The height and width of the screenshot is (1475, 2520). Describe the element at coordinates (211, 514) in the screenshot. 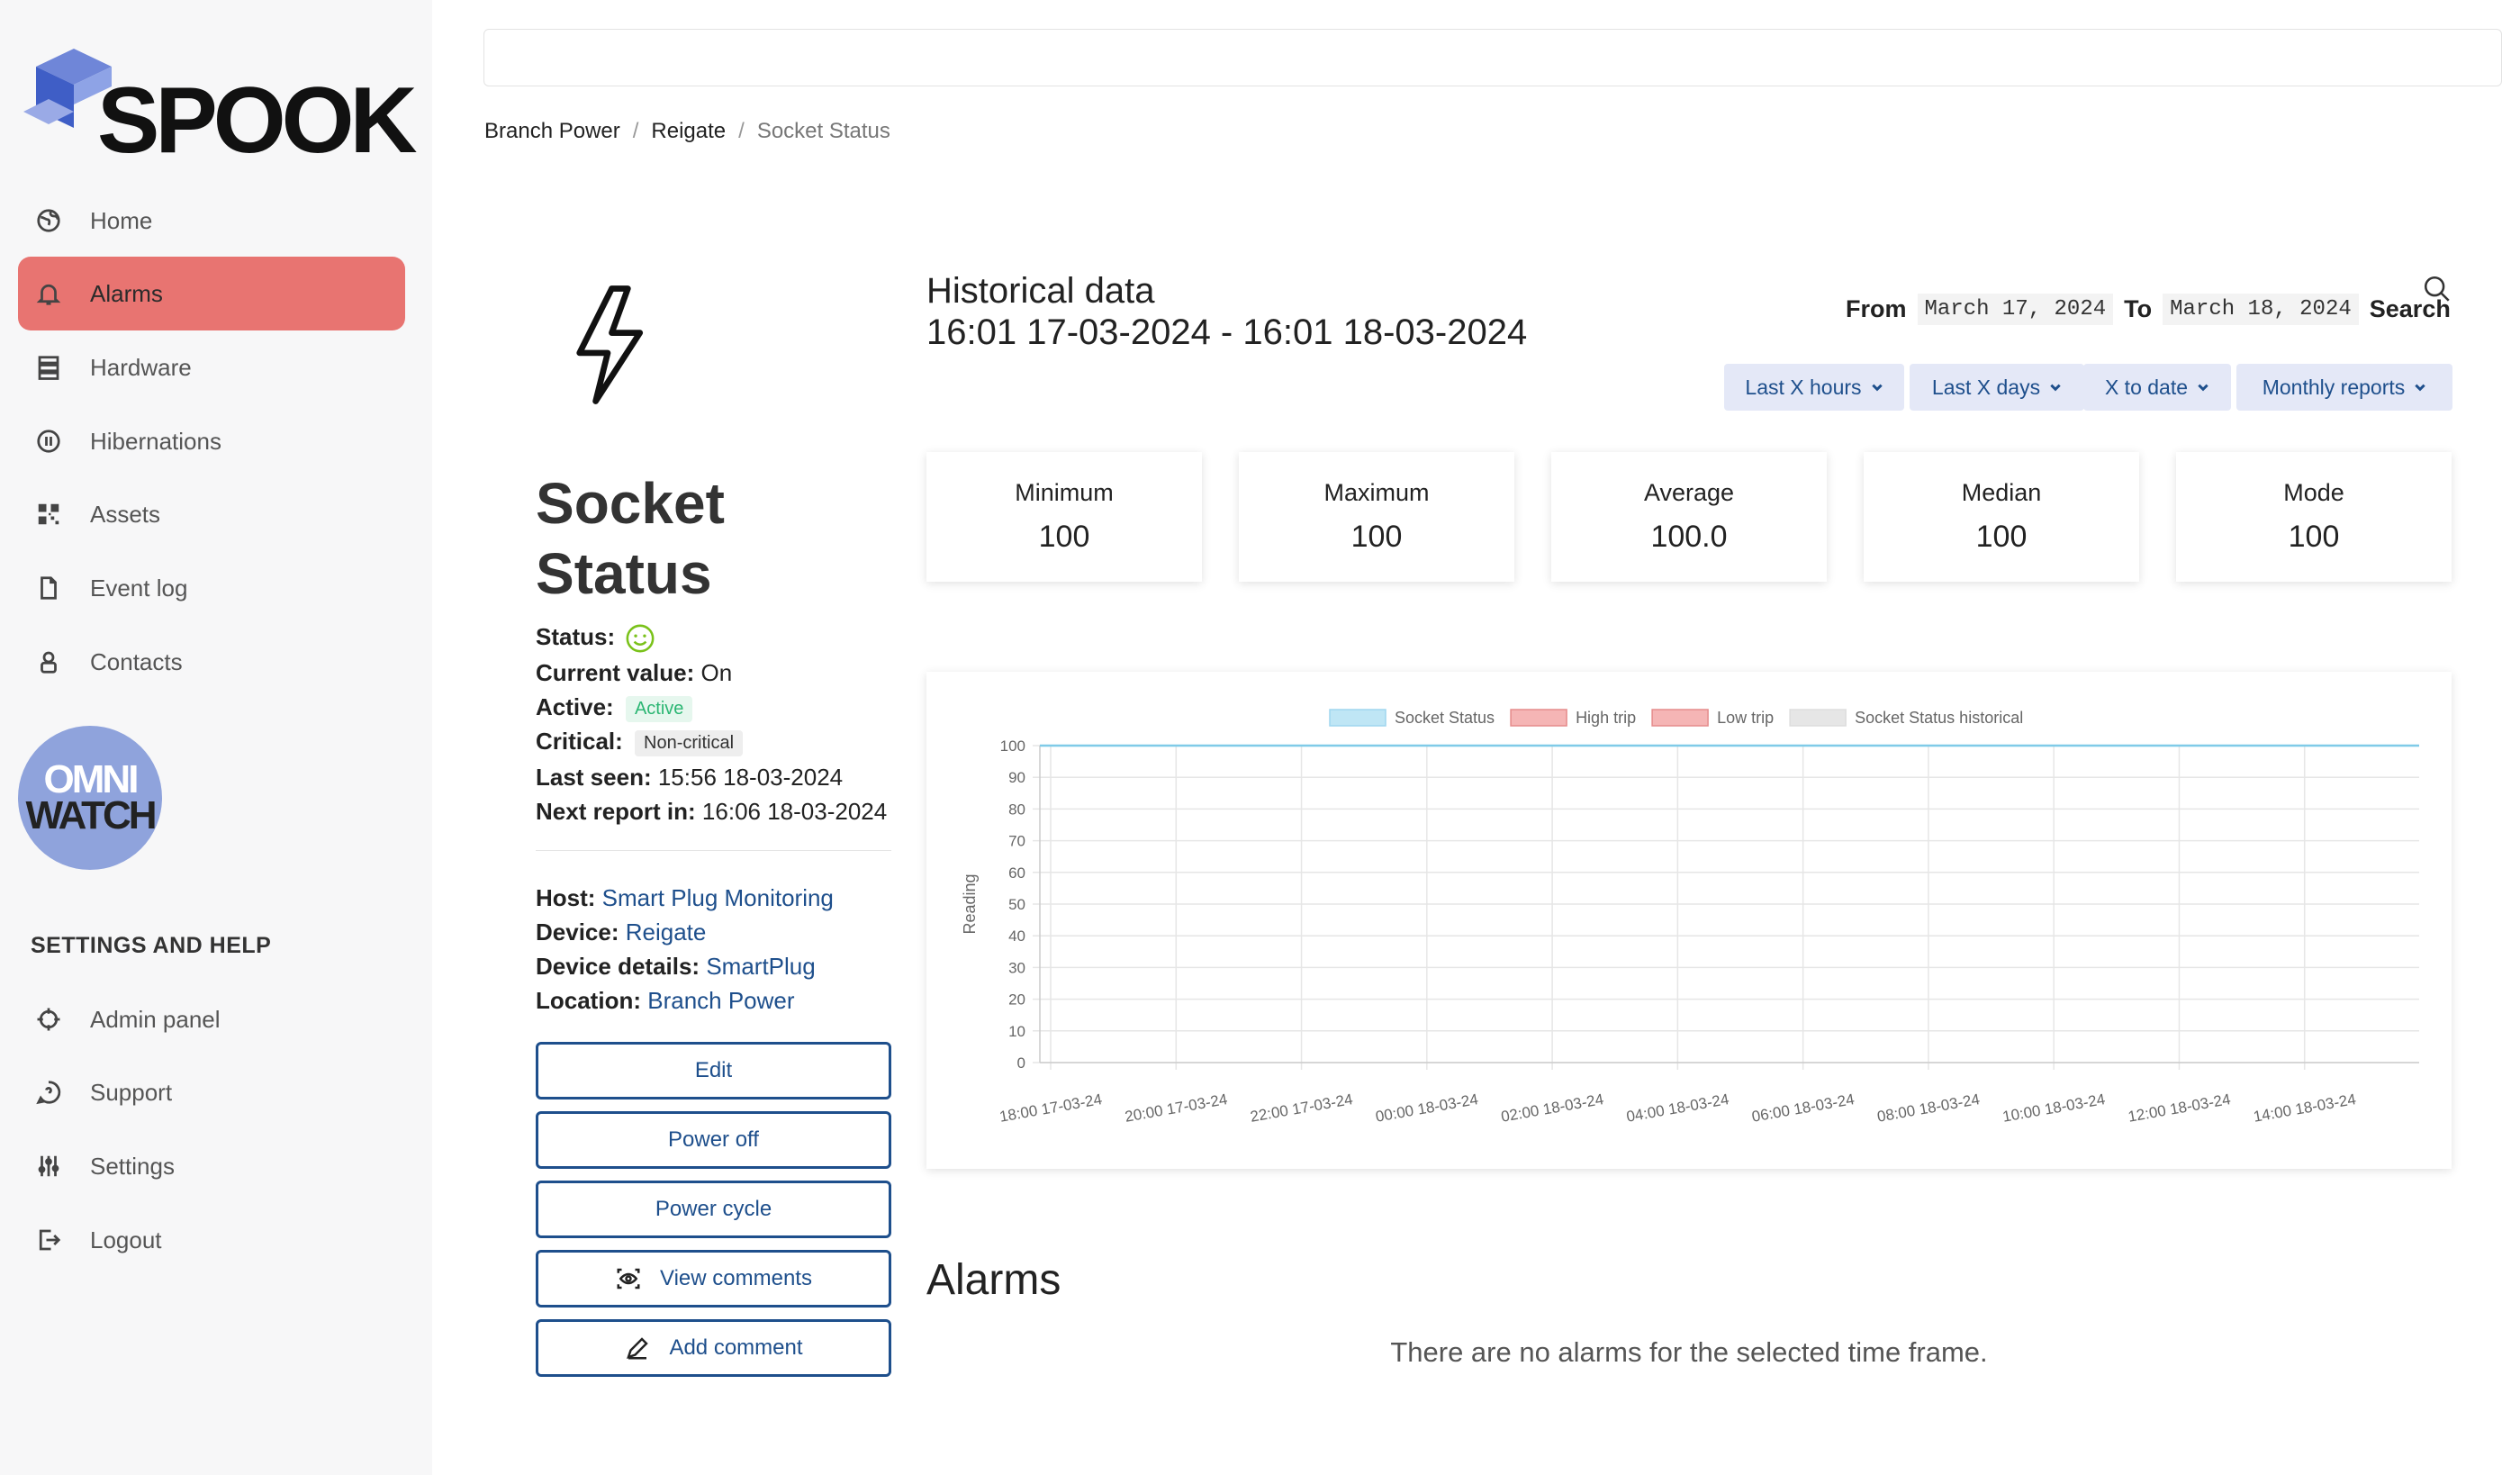

I see `sidebar-item-assets: Assets` at that location.